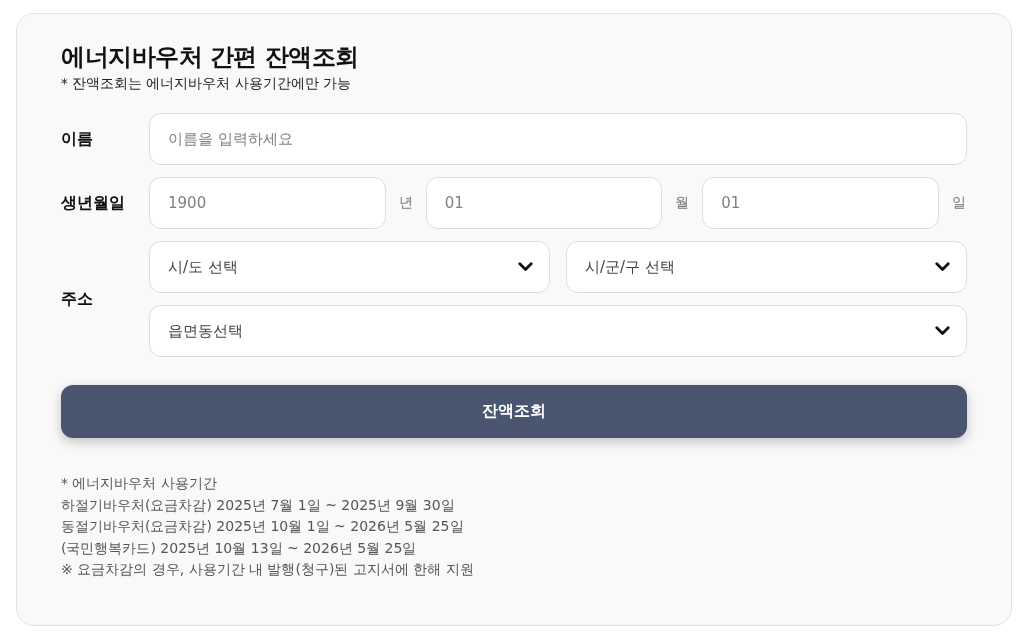 The height and width of the screenshot is (641, 1031). Describe the element at coordinates (262, 526) in the screenshot. I see `usage-period-note: 동절기바우처(요금차감) 2025년 10월 1일 ~ 2026년 5월 25일` at that location.